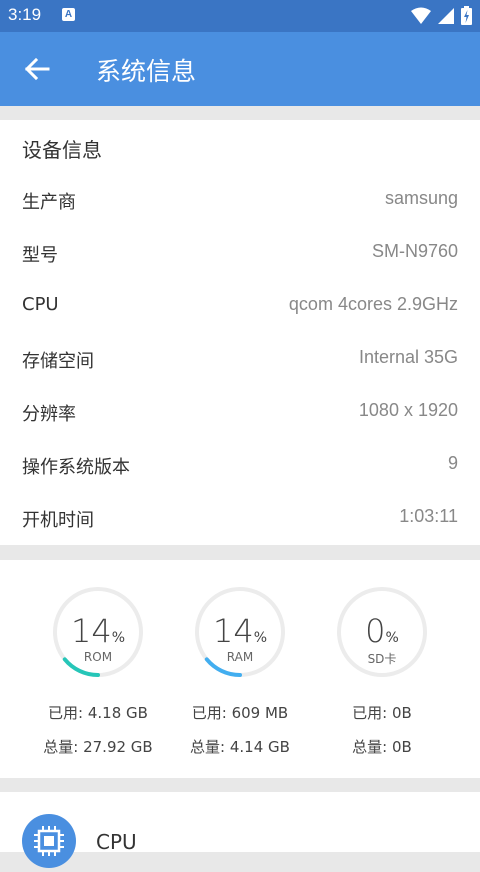 The width and height of the screenshot is (480, 872). I want to click on info-row-storage: 存储空间 Internal 35G, so click(240, 359).